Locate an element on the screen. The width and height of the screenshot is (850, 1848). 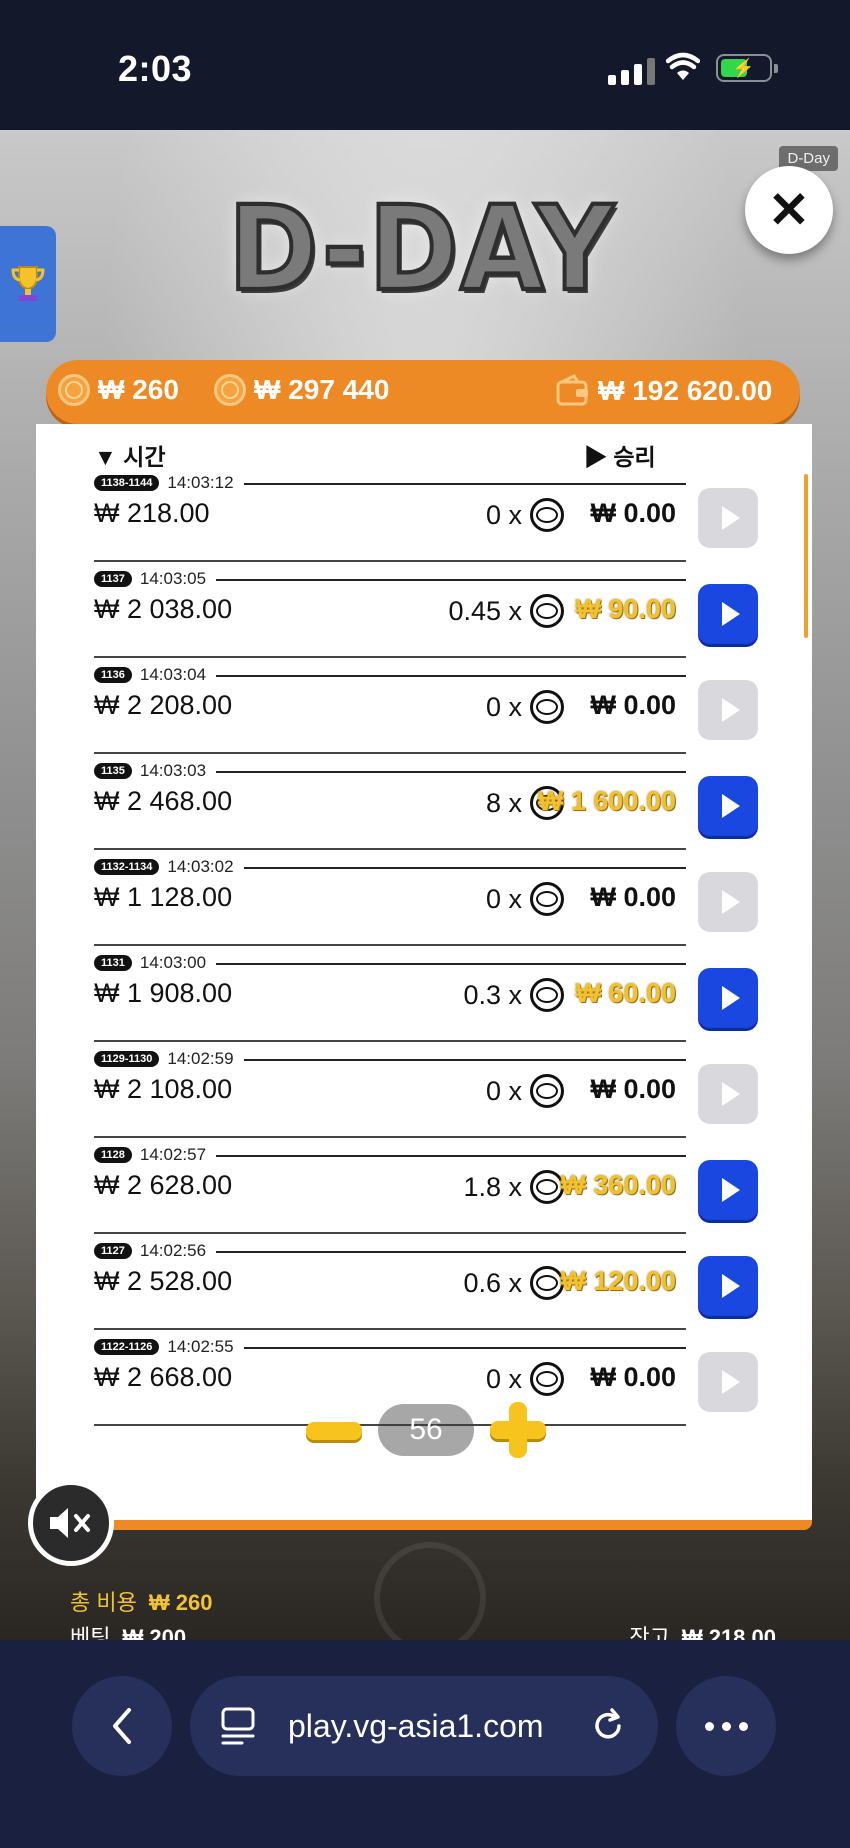
round-bet: ₩ 1 128.00 is located at coordinates (163, 897).